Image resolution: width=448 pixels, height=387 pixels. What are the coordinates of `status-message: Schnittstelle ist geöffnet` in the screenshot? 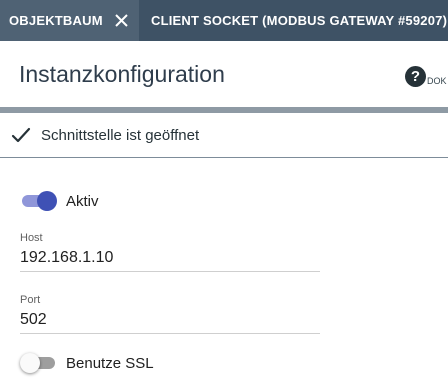 It's located at (224, 135).